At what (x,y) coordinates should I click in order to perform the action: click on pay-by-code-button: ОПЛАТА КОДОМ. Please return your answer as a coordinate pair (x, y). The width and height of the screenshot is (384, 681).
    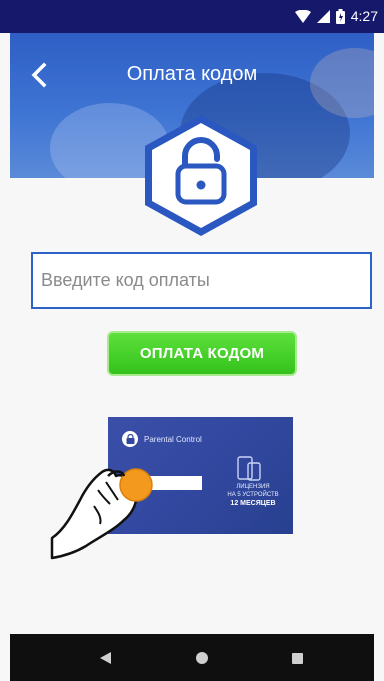
    Looking at the image, I should click on (202, 353).